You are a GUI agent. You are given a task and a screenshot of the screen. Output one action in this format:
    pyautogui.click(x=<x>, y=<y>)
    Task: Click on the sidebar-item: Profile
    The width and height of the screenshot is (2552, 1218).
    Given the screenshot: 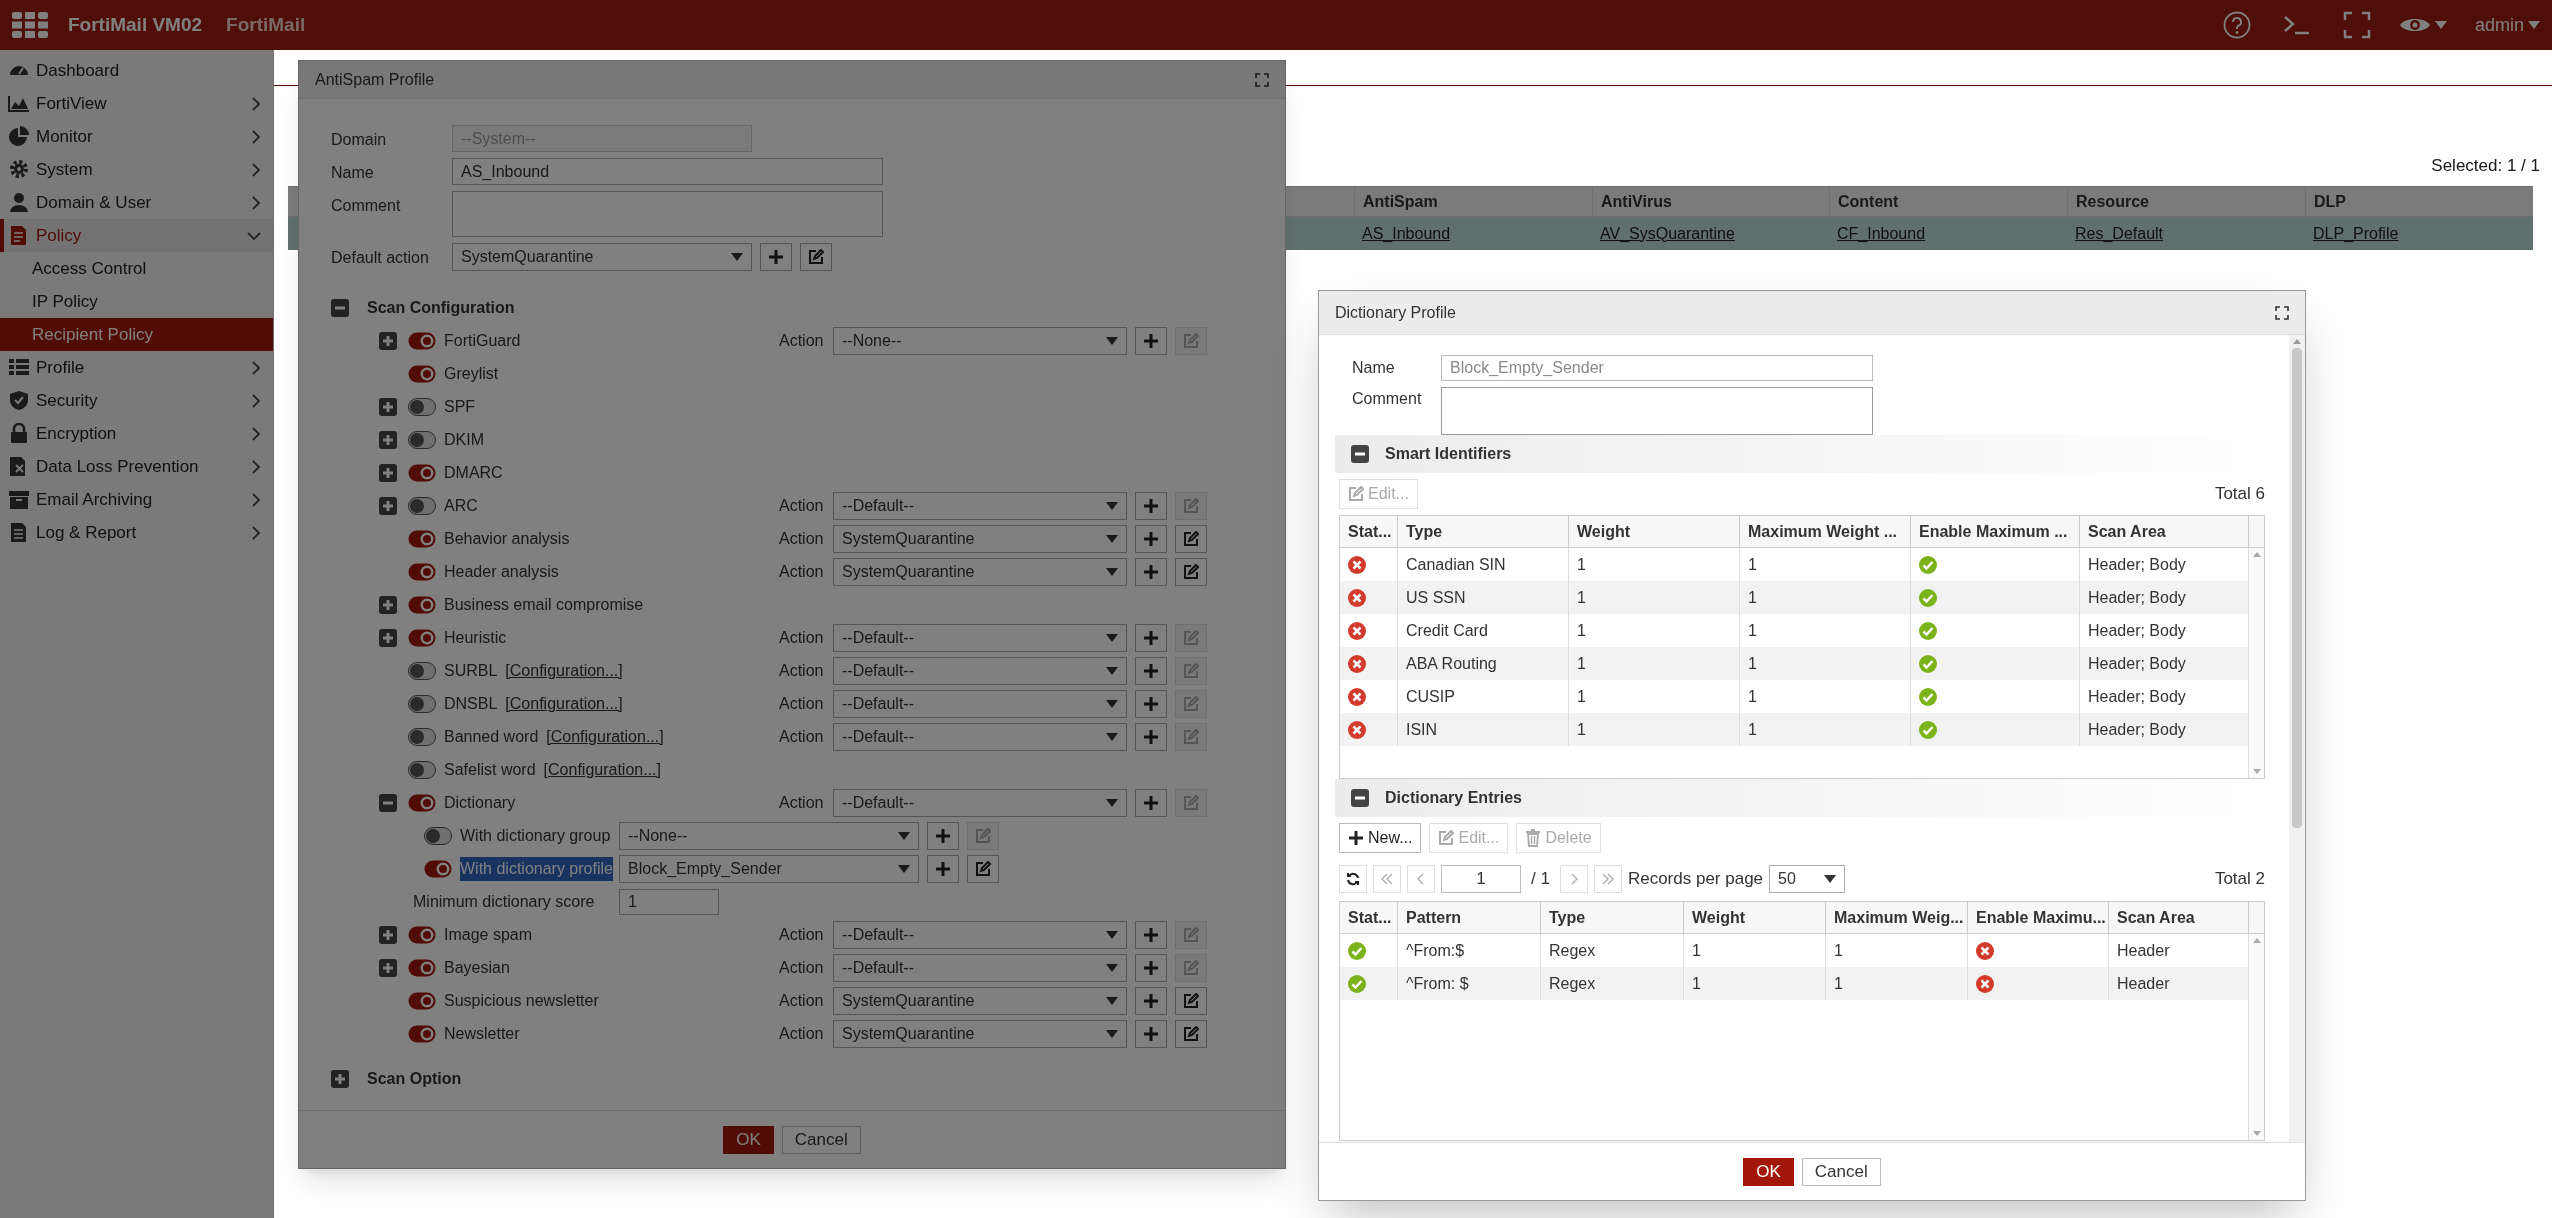 What is the action you would take?
    pyautogui.click(x=136, y=367)
    